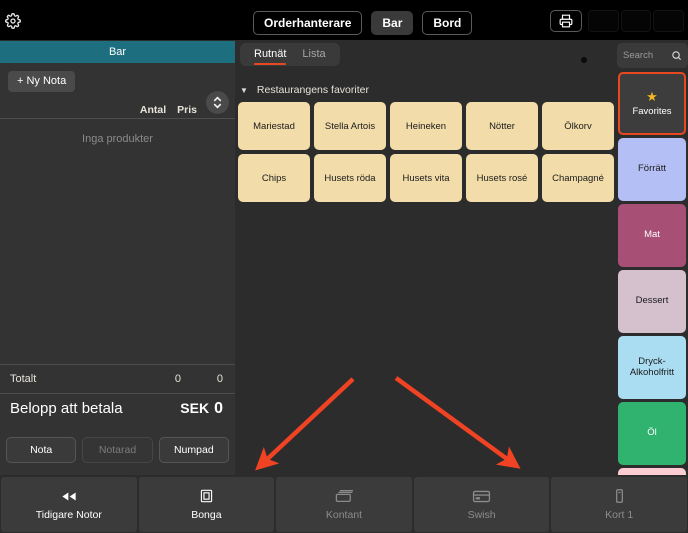 This screenshot has height=533, width=688. I want to click on column-header-qty: Antal, so click(153, 110).